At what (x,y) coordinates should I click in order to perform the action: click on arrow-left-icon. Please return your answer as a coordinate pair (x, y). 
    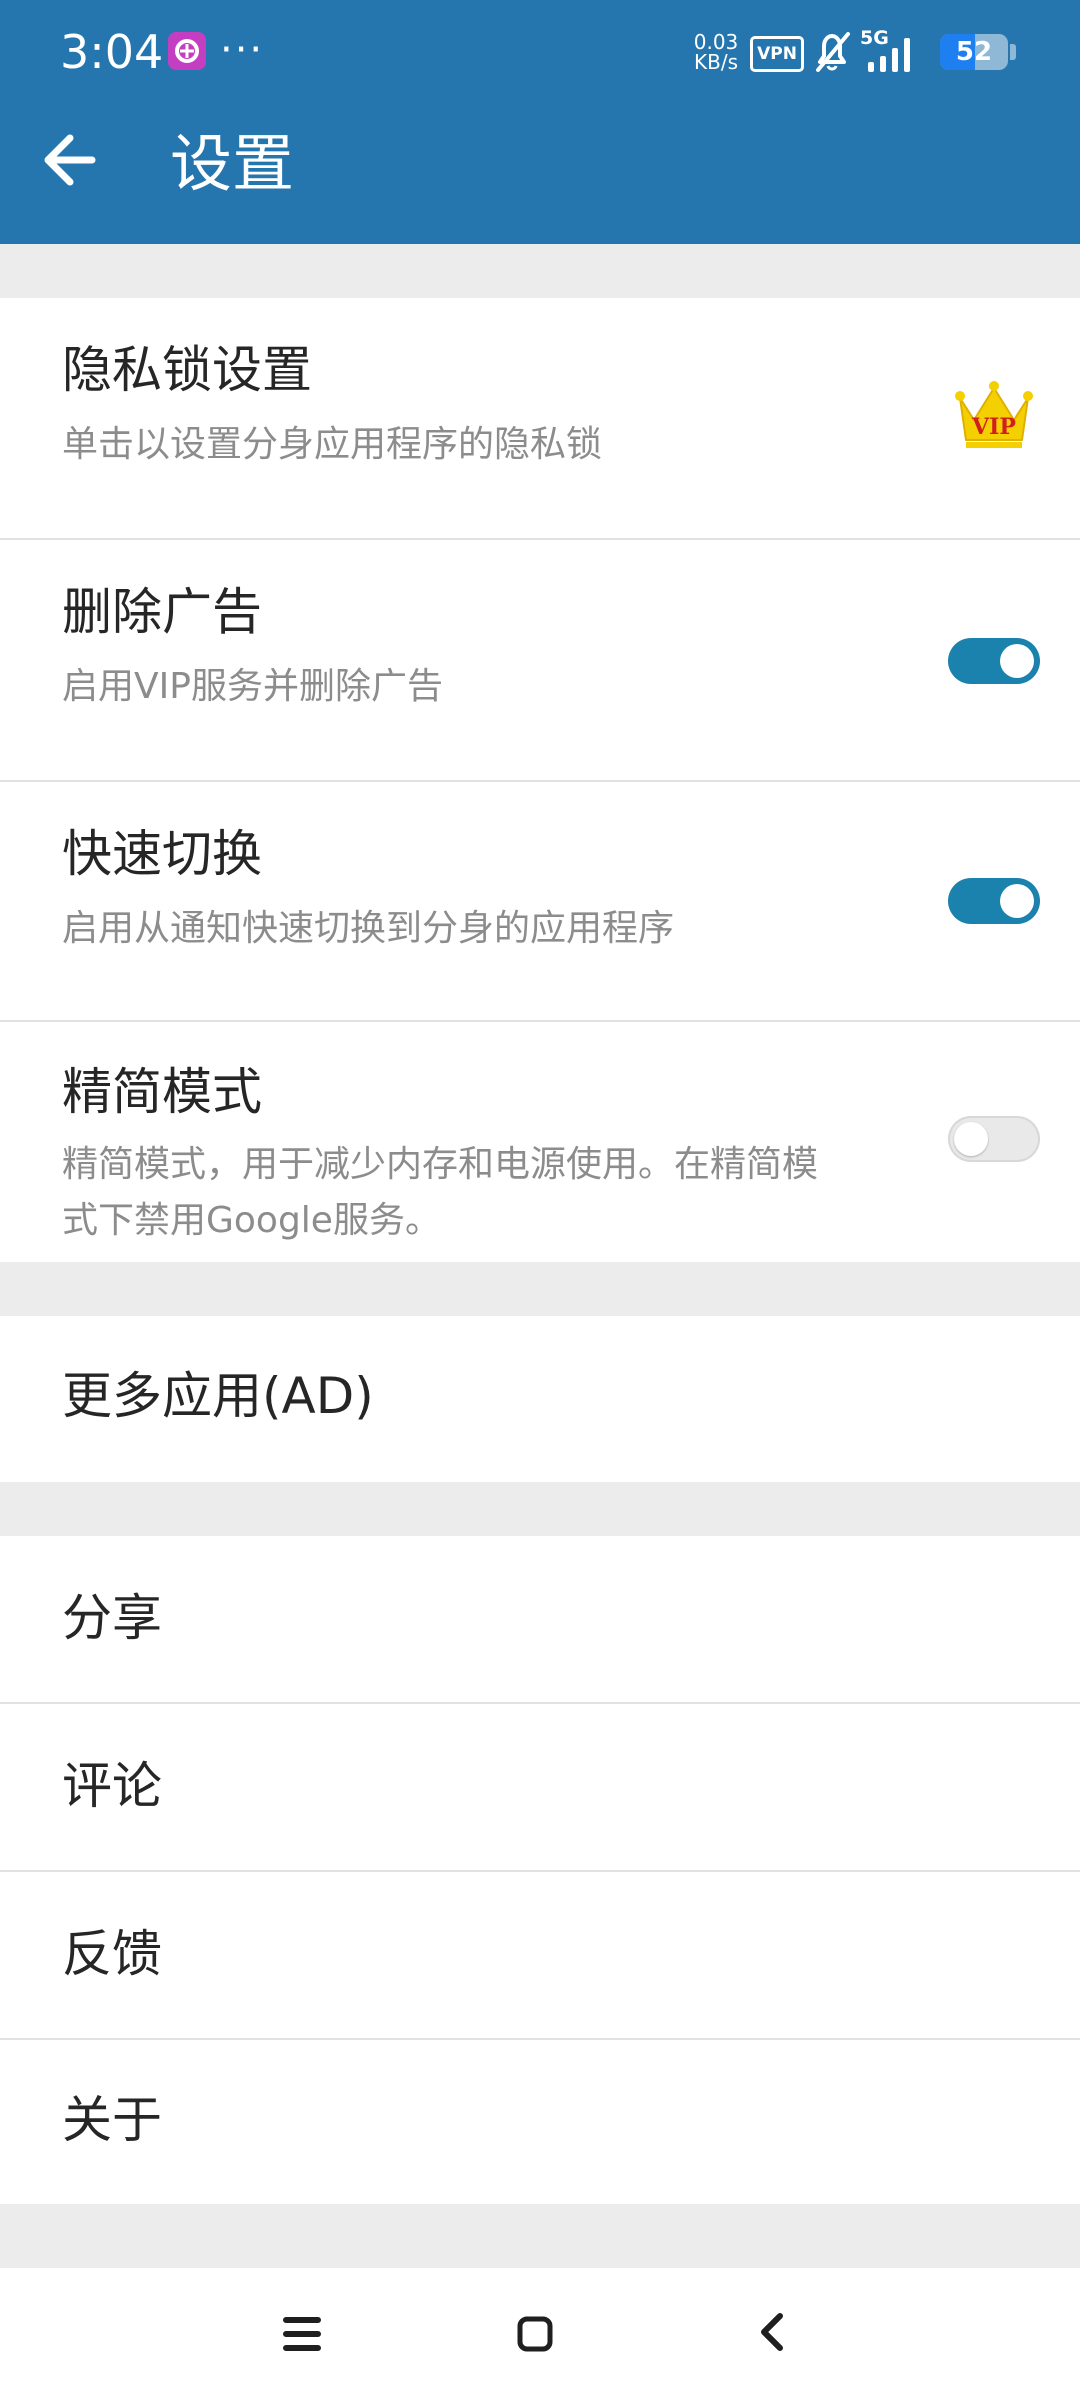
    Looking at the image, I should click on (70, 160).